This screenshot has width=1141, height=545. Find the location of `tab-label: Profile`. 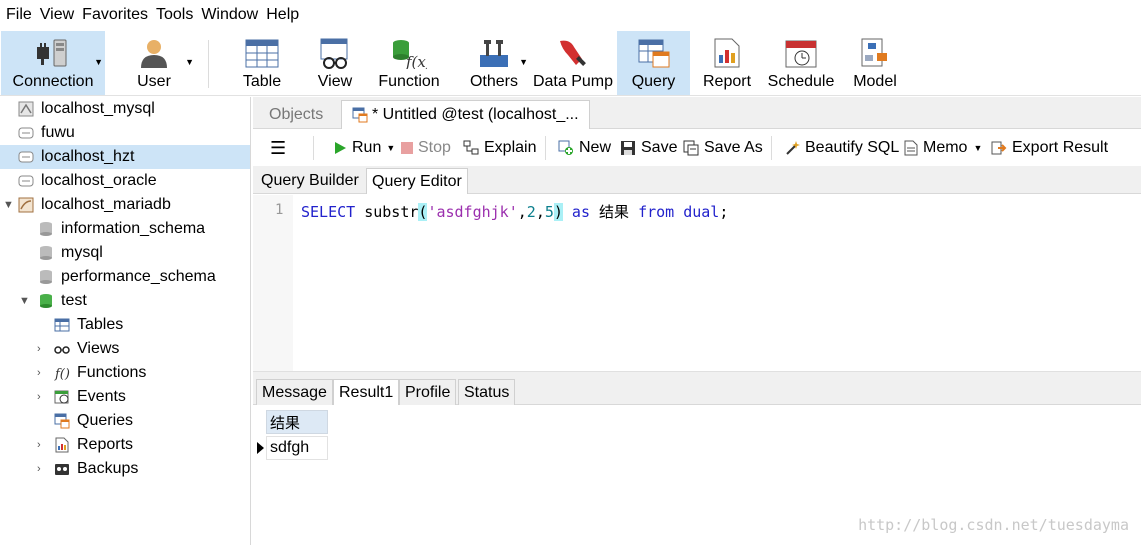

tab-label: Profile is located at coordinates (428, 392).